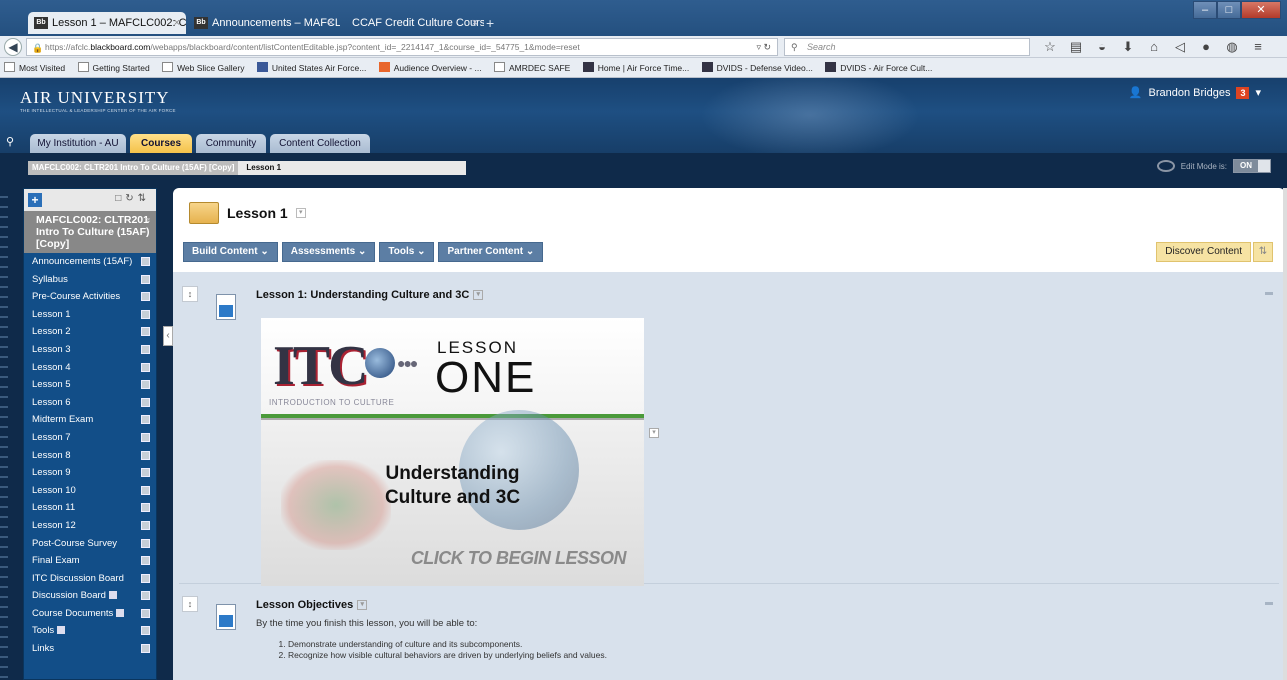  Describe the element at coordinates (35, 200) in the screenshot. I see `add-menu-item-button: +` at that location.